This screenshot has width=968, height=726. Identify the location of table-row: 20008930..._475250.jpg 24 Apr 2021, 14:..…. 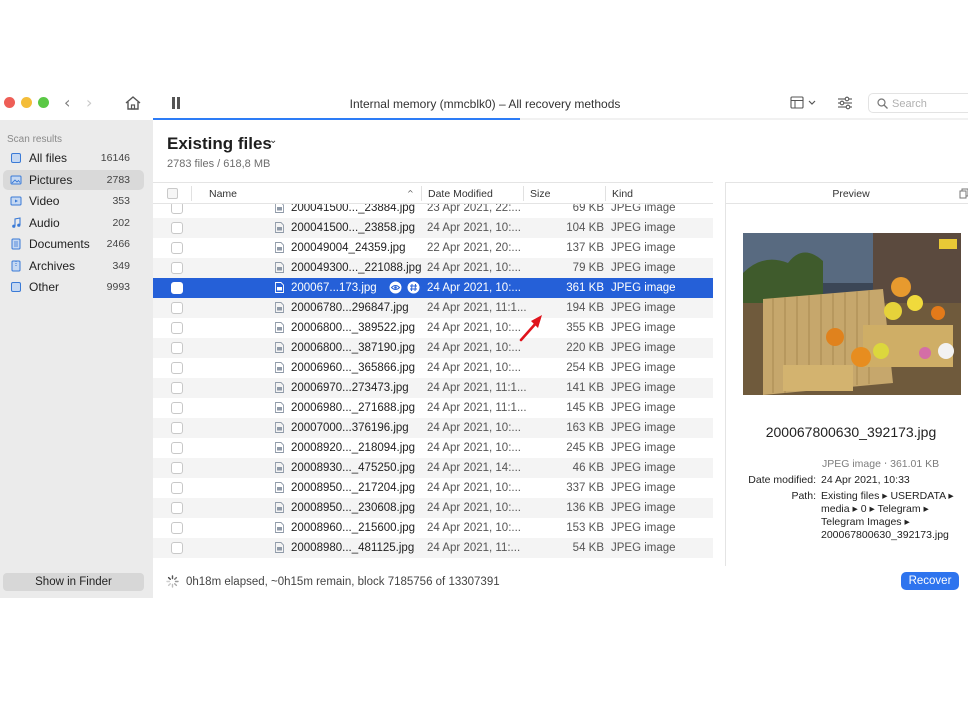
(433, 468).